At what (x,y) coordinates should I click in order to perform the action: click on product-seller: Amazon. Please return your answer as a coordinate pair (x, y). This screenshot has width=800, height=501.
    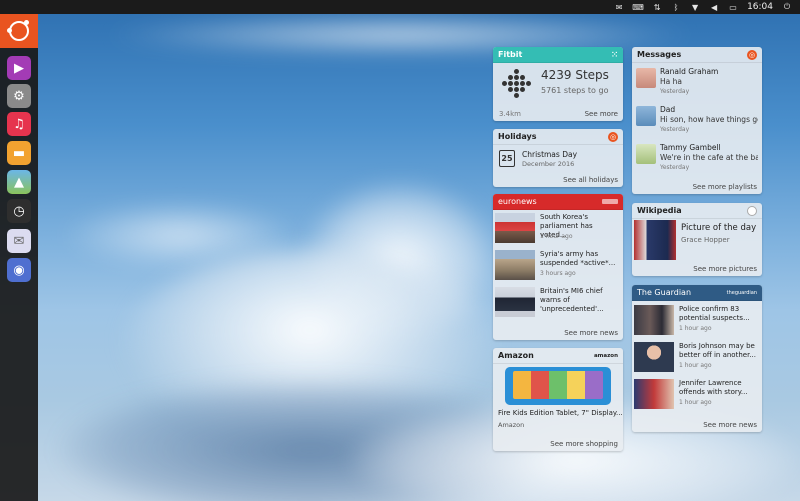
    Looking at the image, I should click on (511, 425).